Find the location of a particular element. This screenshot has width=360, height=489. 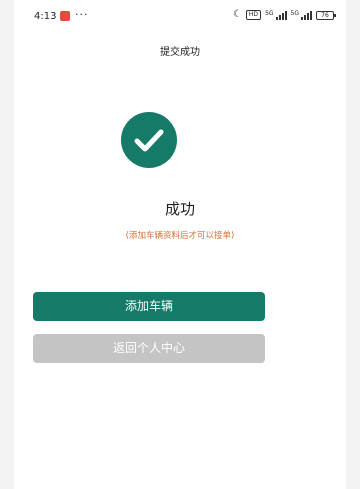

status-time: 4:13 is located at coordinates (45, 16).